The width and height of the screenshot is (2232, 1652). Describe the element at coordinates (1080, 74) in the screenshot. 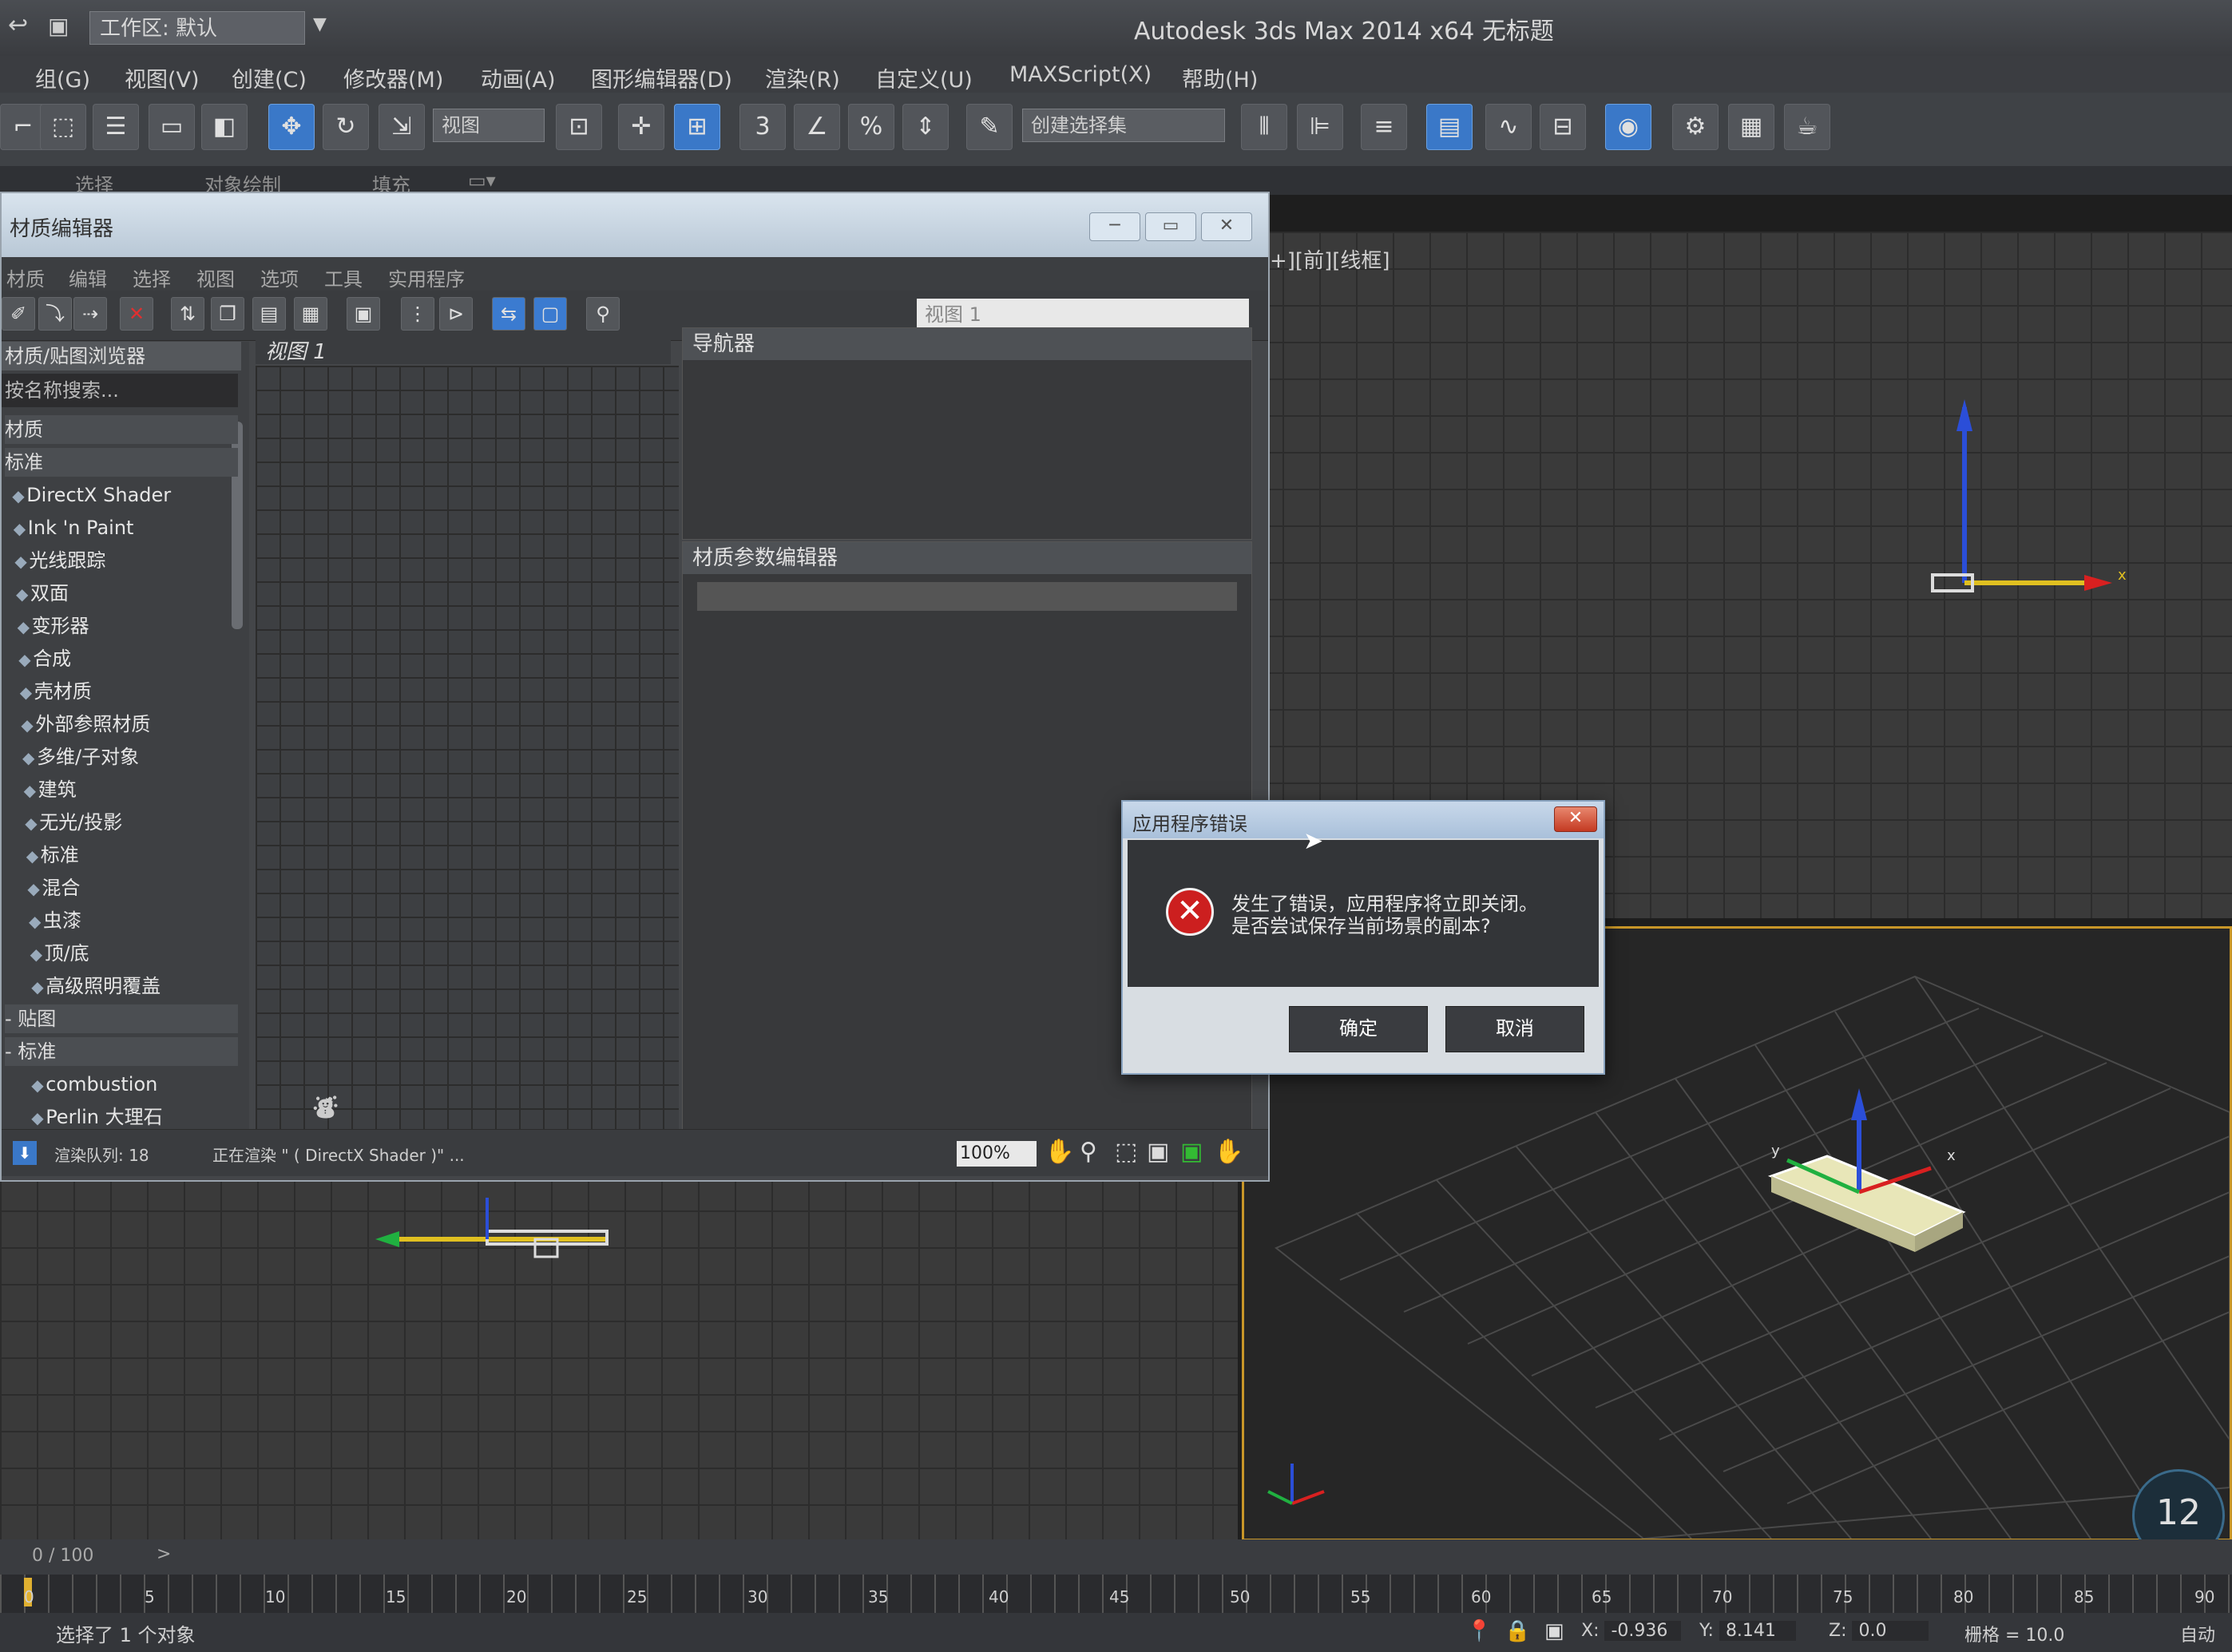

I see `menu-maxscript: MAXScript(X)` at that location.